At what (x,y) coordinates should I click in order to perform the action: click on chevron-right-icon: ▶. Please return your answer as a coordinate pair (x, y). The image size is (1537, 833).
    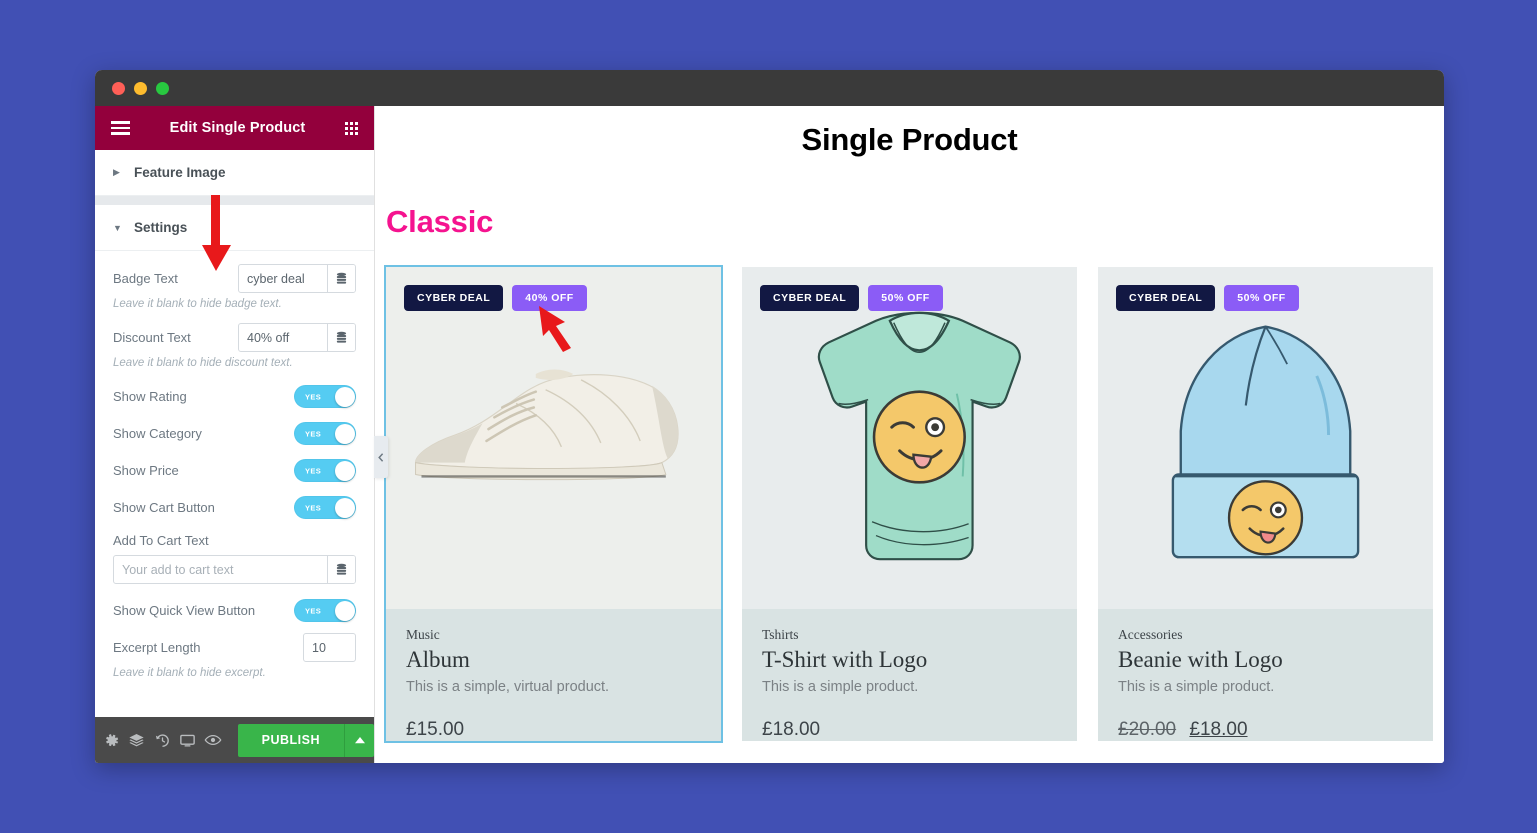
    Looking at the image, I should click on (116, 172).